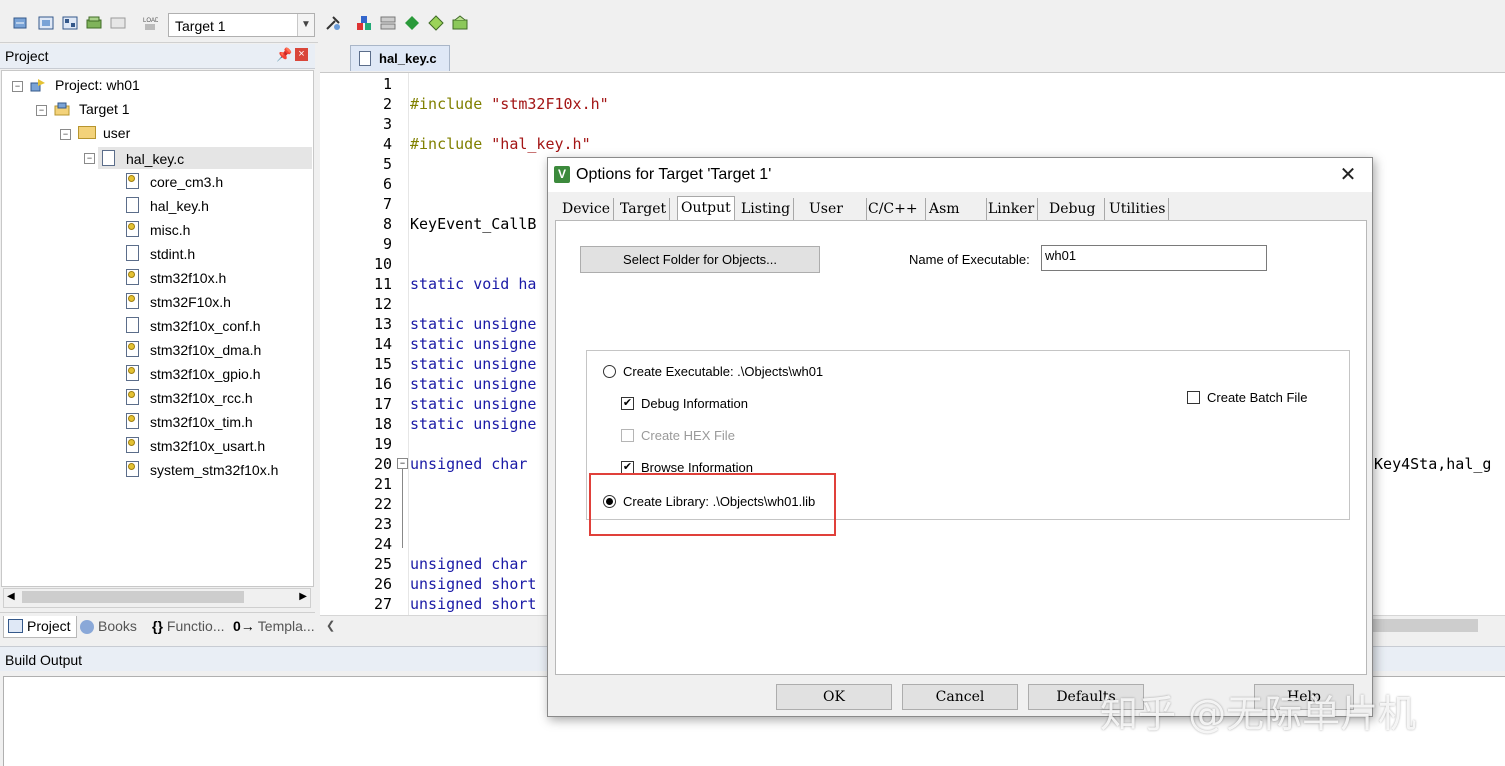 The image size is (1505, 766). What do you see at coordinates (382, 384) in the screenshot?
I see `line-number: 16` at bounding box center [382, 384].